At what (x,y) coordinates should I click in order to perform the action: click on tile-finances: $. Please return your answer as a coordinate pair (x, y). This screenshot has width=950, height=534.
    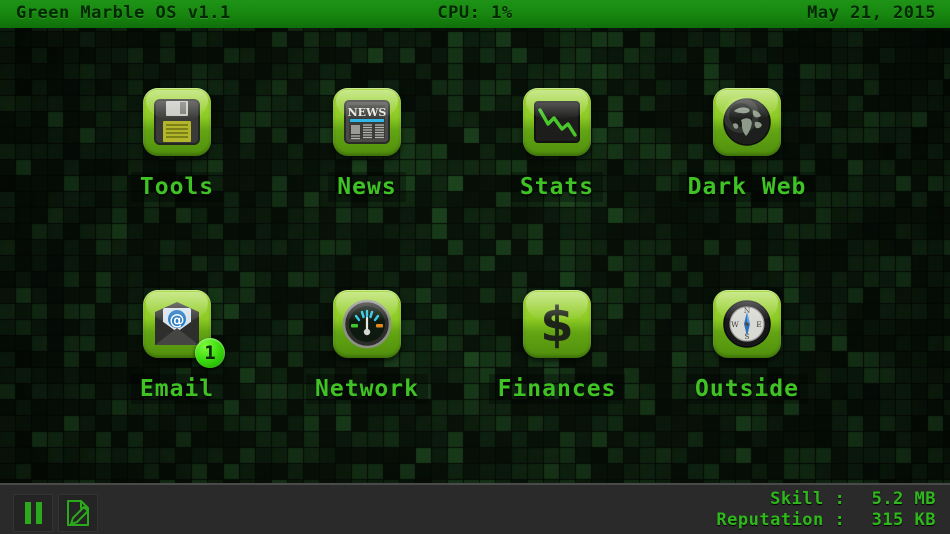
    Looking at the image, I should click on (557, 324).